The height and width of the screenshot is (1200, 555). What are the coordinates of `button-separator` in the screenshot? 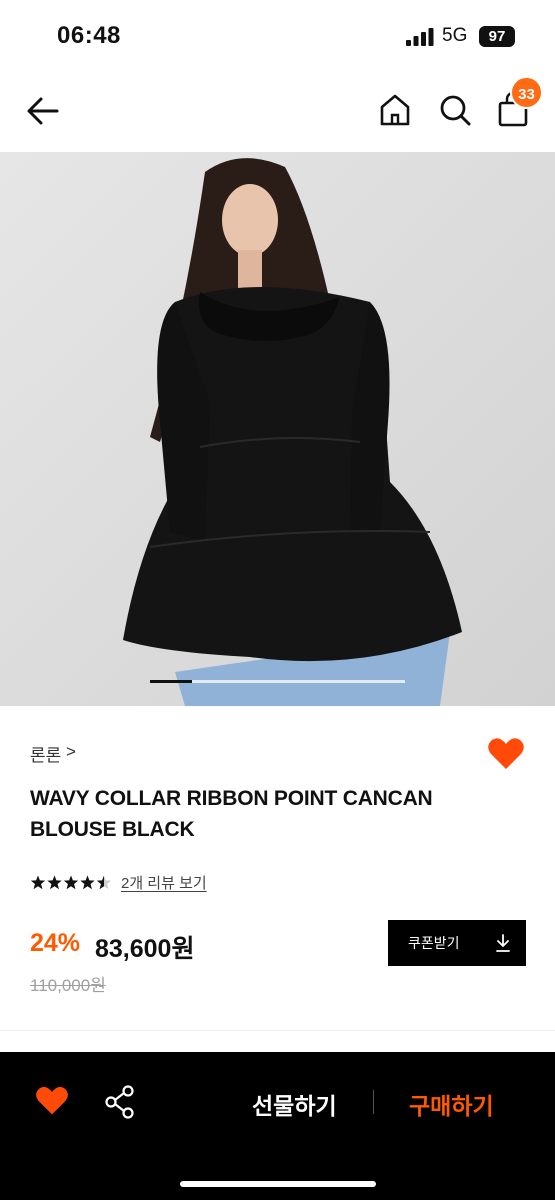 It's located at (373, 1102).